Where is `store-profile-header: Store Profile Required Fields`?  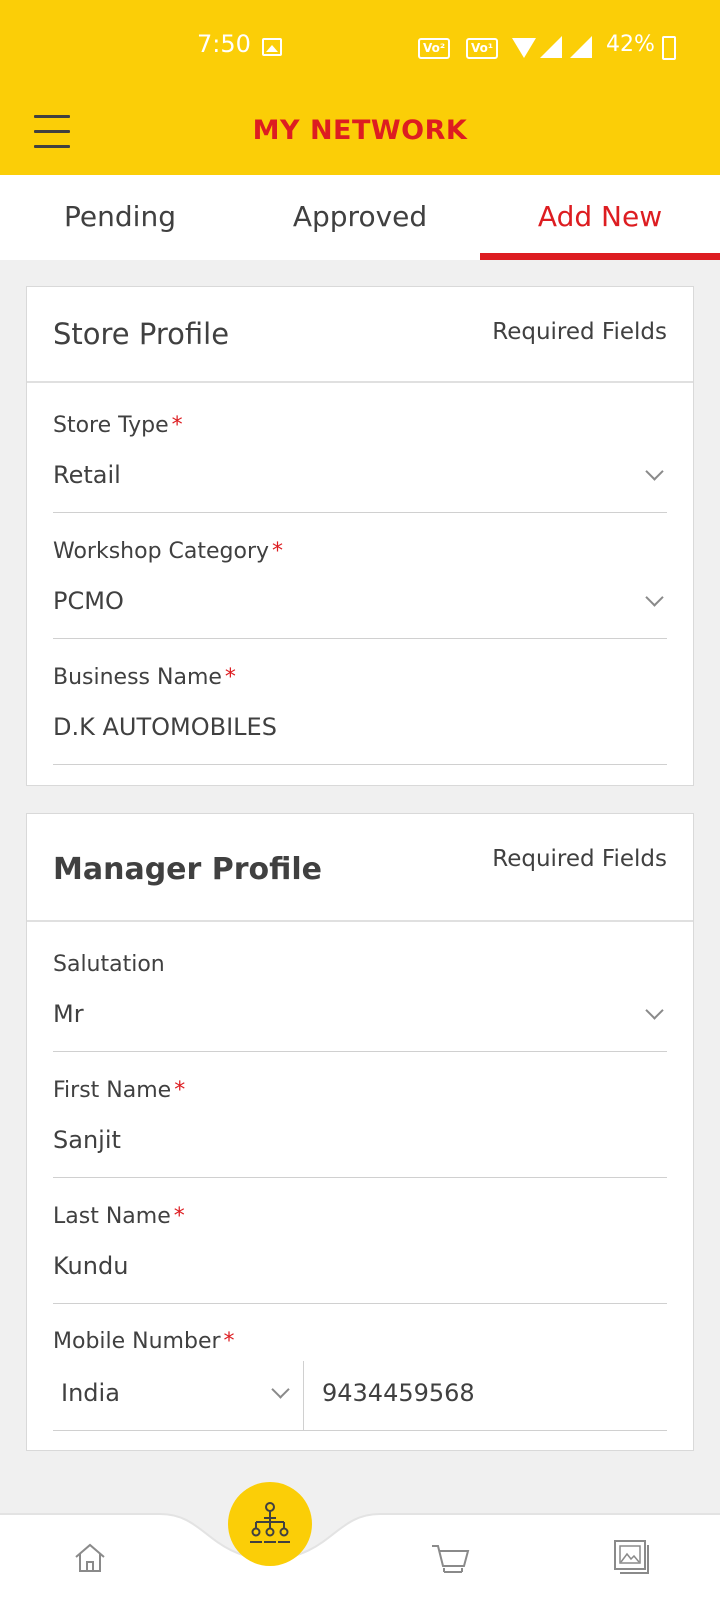
store-profile-header: Store Profile Required Fields is located at coordinates (360, 335).